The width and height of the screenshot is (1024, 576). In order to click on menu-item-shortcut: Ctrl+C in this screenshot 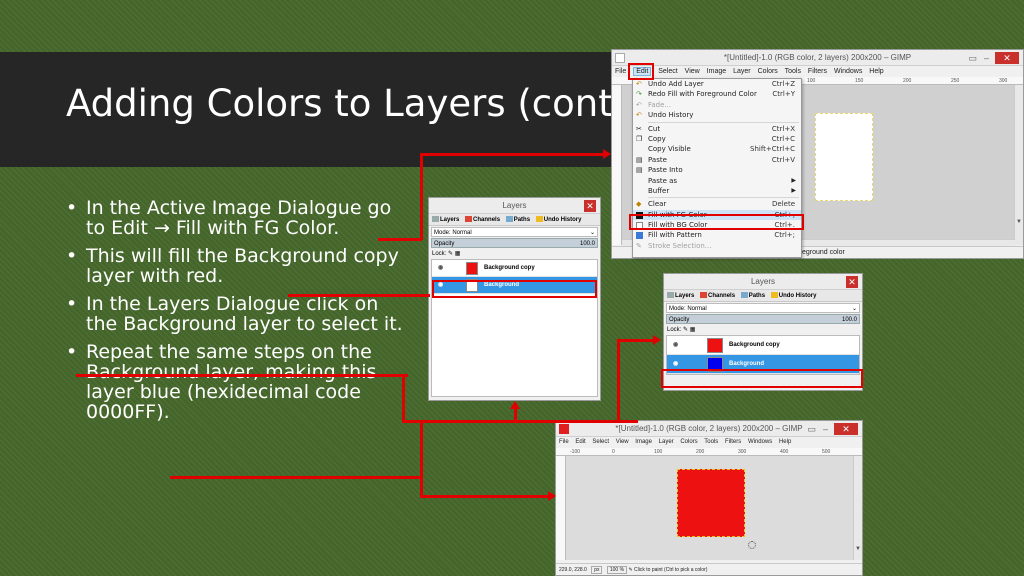, I will do `click(783, 138)`.